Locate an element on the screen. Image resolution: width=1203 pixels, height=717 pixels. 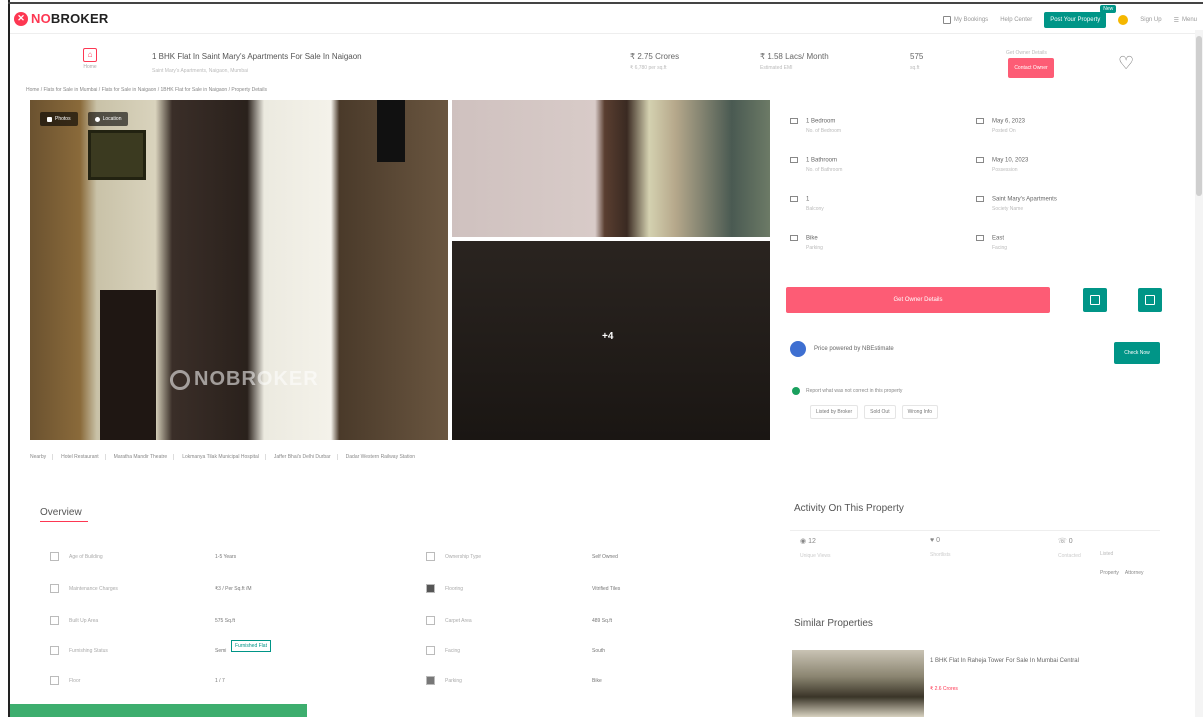
scrollbar-thumb is located at coordinates (1199, 116).